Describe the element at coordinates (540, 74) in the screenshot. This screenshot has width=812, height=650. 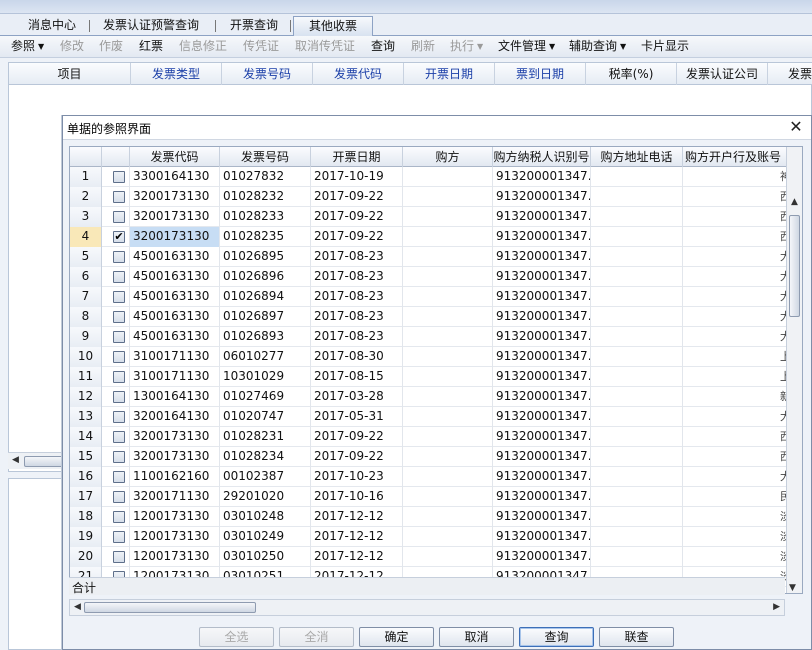
I see `column-header-arrival-date: 票到日期` at that location.